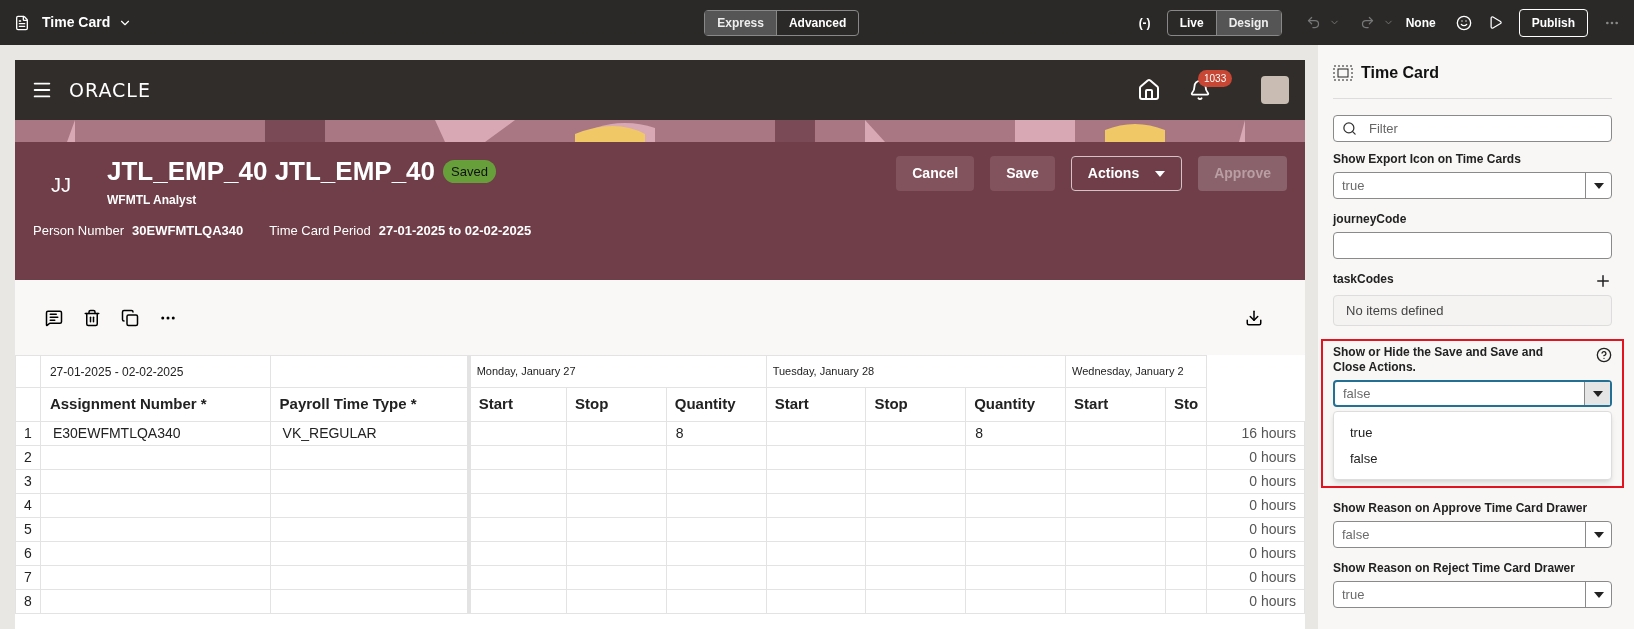 The image size is (1634, 629). What do you see at coordinates (1149, 90) in the screenshot?
I see `home-icon` at bounding box center [1149, 90].